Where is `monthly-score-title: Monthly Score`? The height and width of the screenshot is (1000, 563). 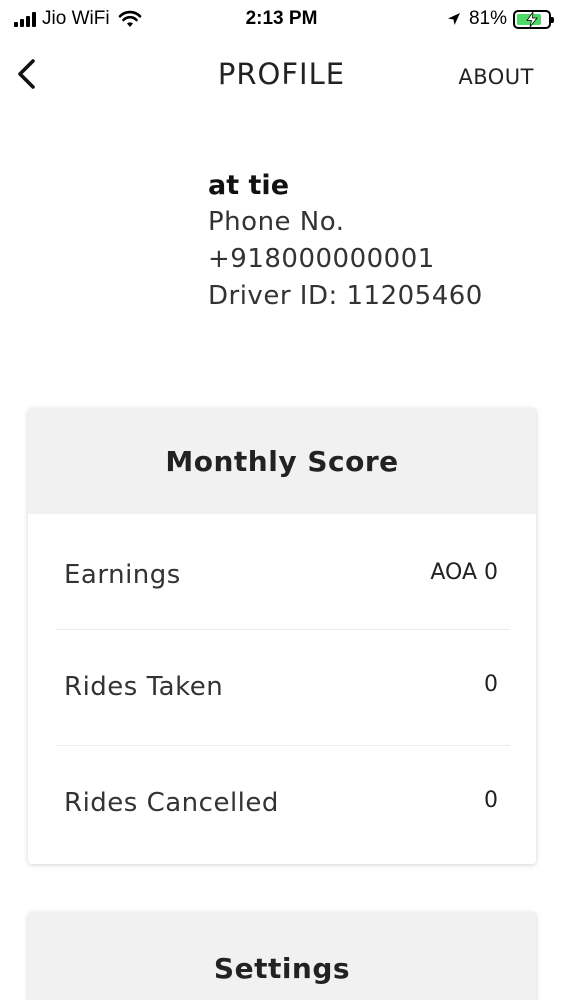
monthly-score-title: Monthly Score is located at coordinates (282, 461).